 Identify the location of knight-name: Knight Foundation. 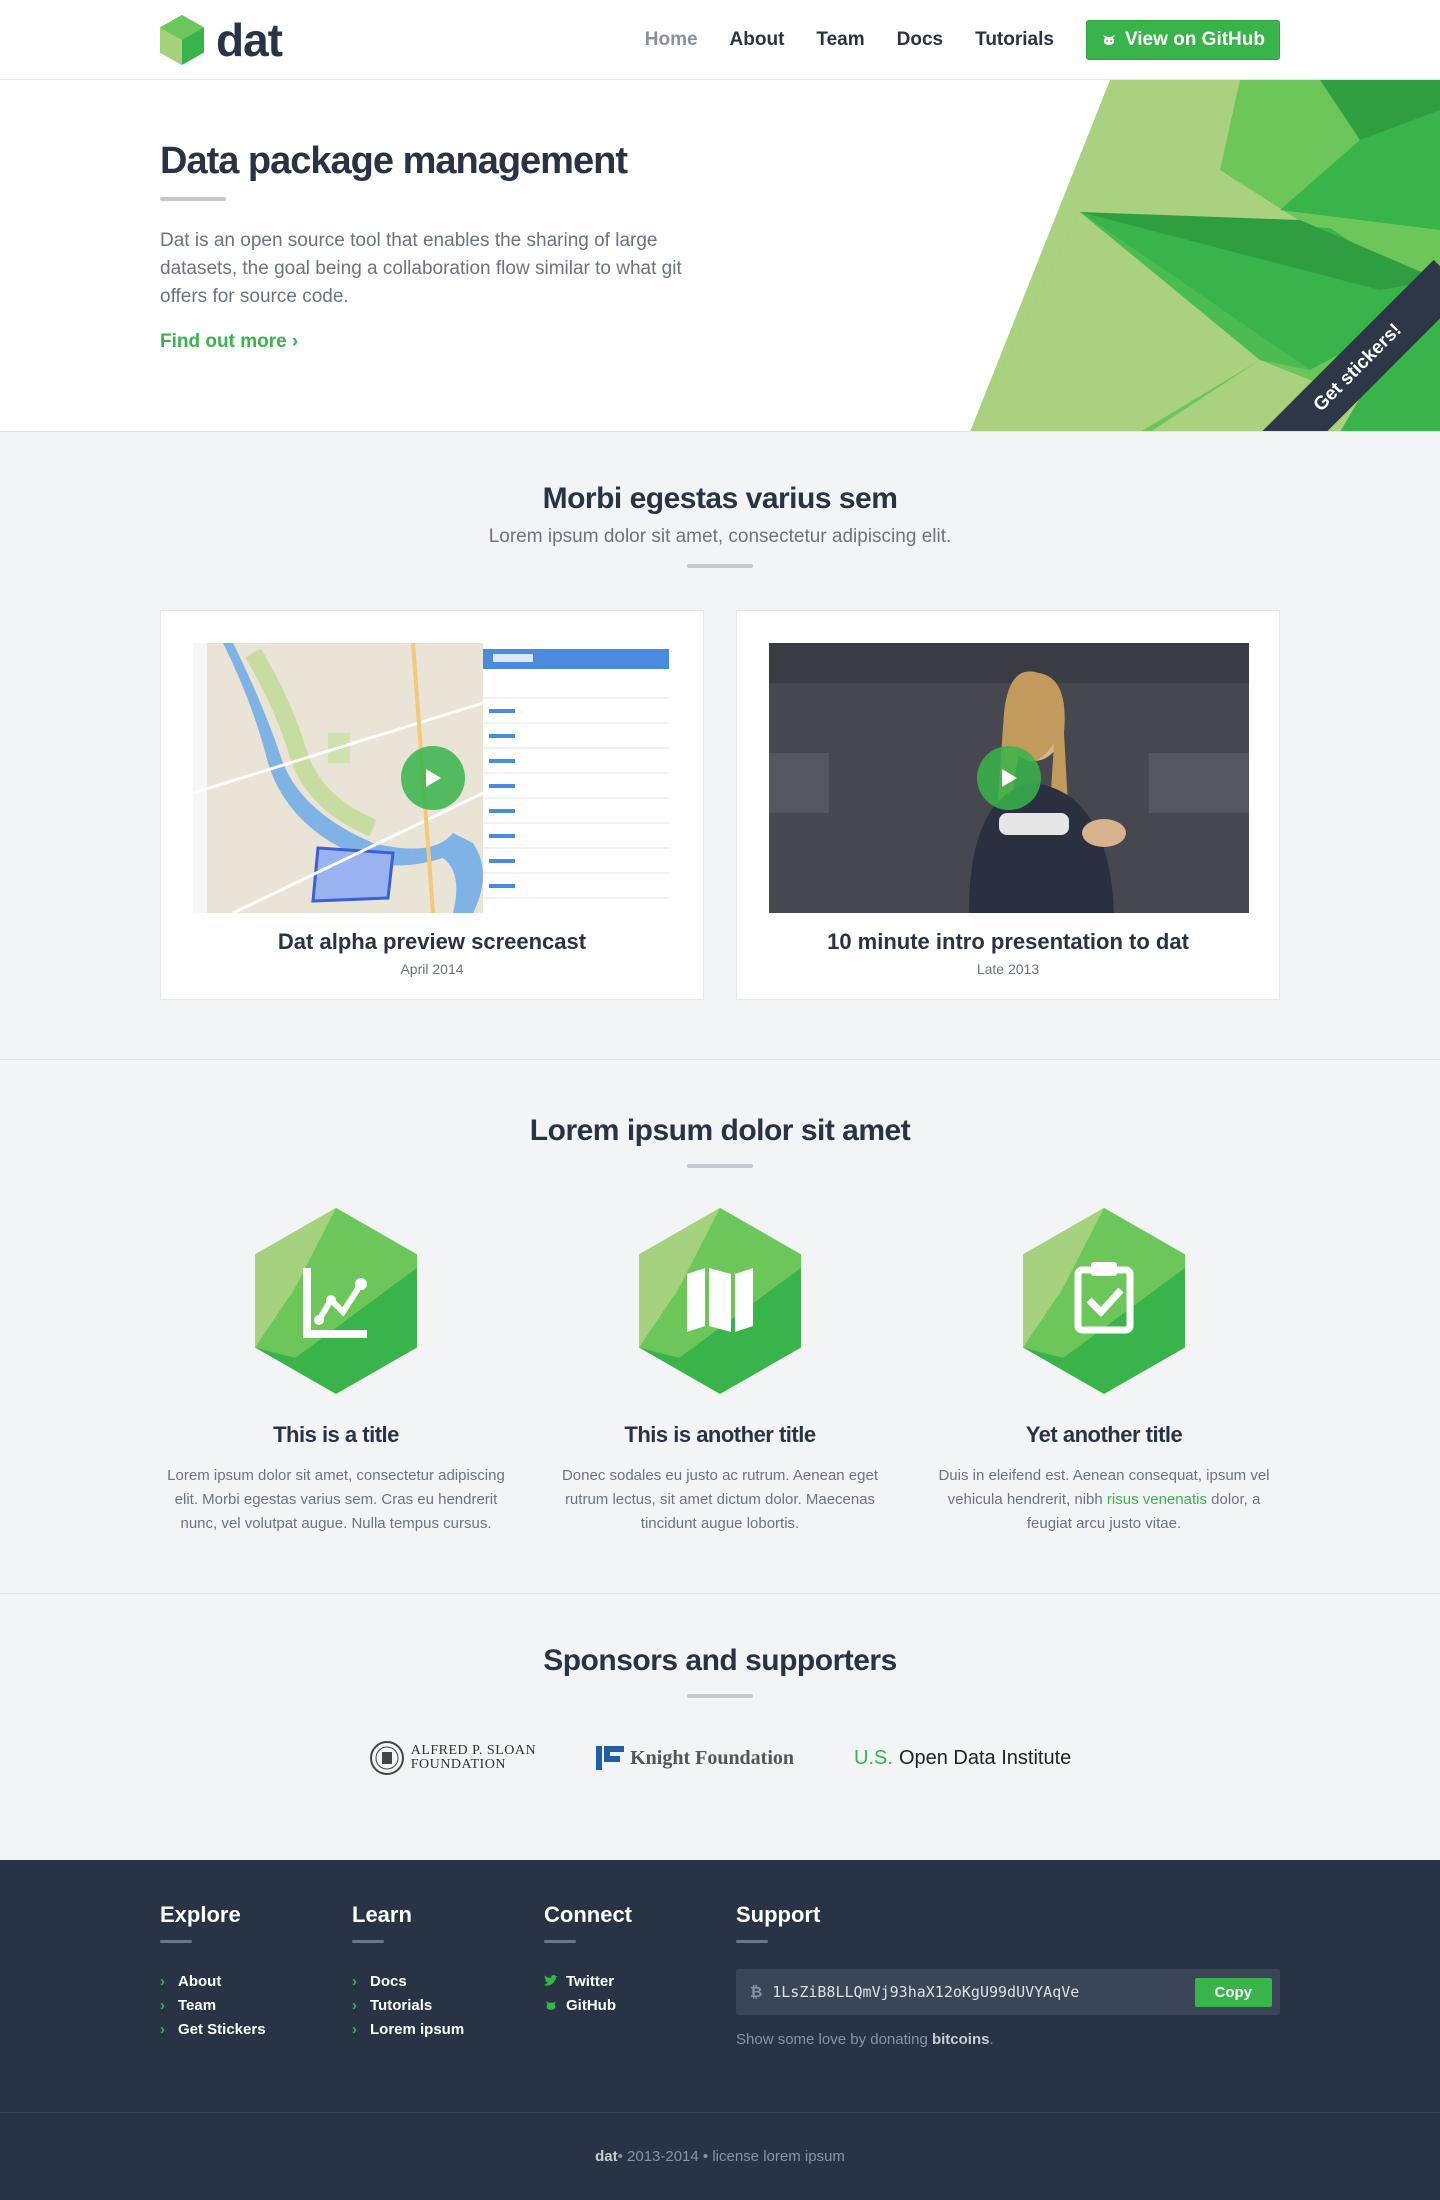
(712, 1757).